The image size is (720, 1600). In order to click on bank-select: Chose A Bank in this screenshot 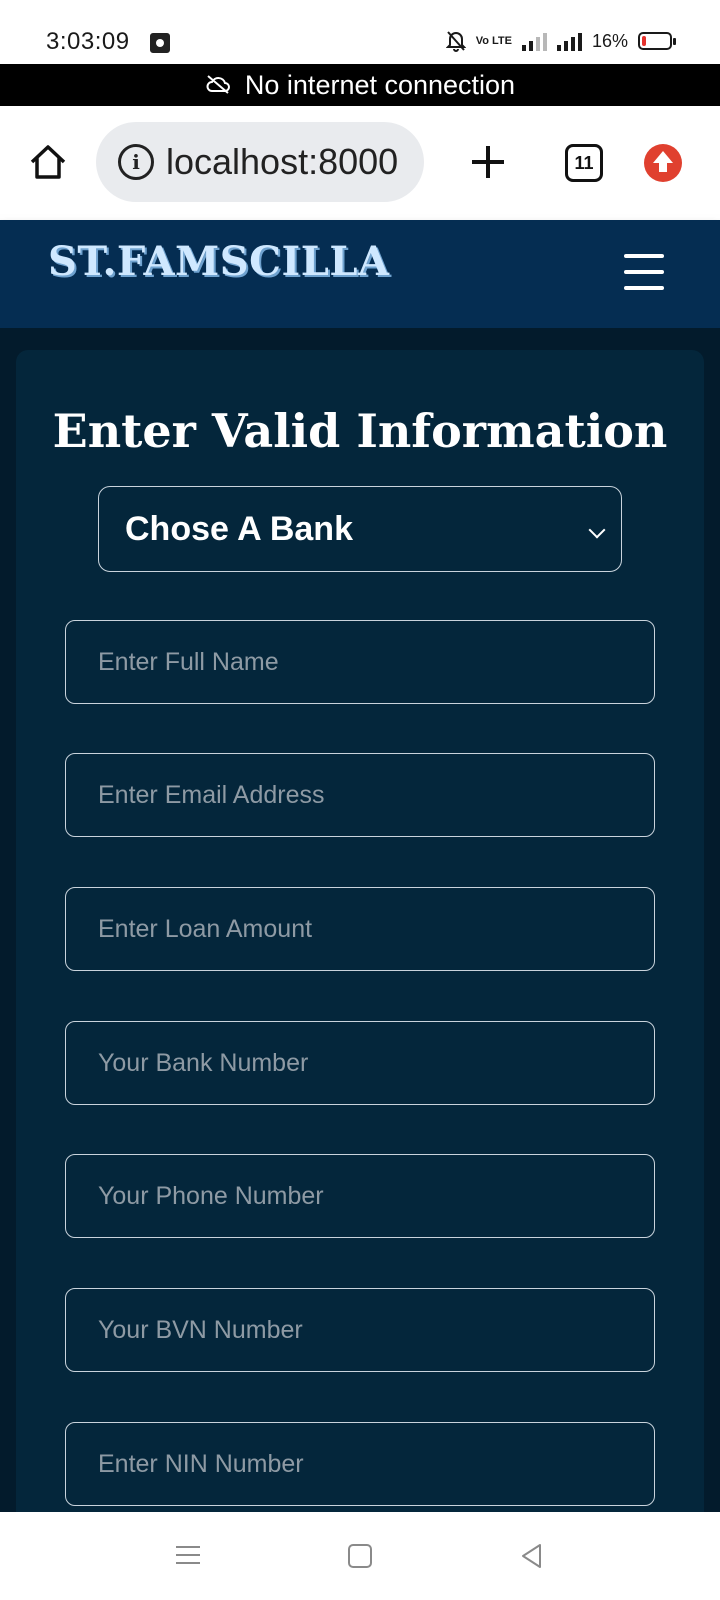, I will do `click(360, 529)`.